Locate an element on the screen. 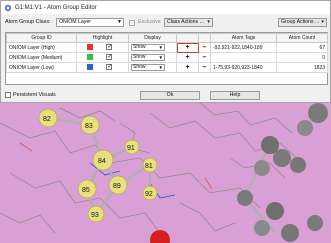  atom-count-cell: 0 is located at coordinates (302, 57).